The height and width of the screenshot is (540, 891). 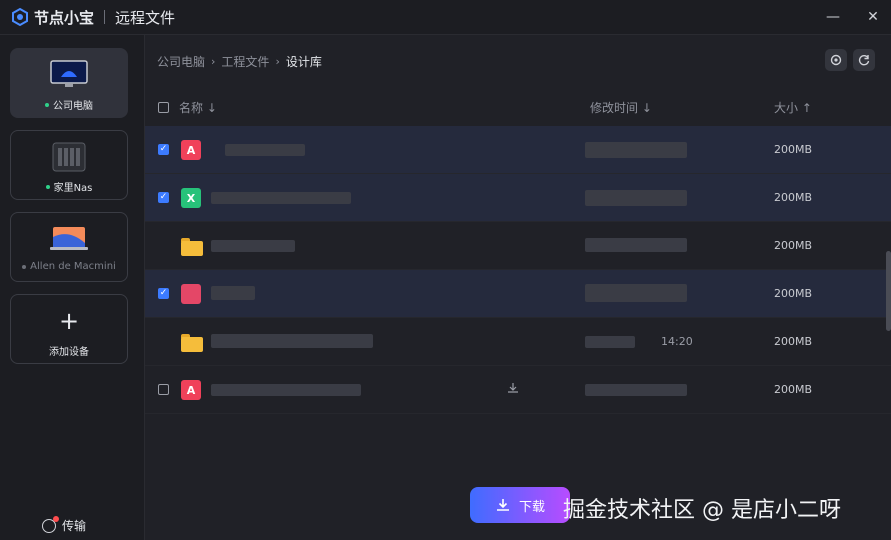 What do you see at coordinates (833, 17) in the screenshot?
I see `minimize-button: —` at bounding box center [833, 17].